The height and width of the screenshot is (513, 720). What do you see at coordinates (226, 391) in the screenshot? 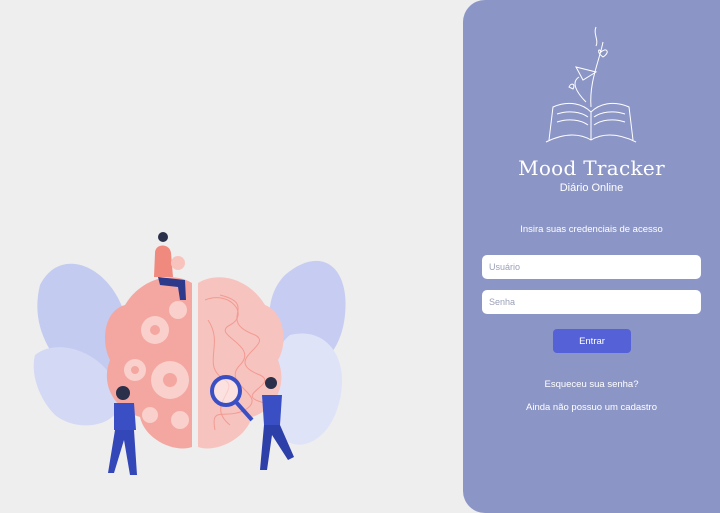
I see `magnifier-icon` at bounding box center [226, 391].